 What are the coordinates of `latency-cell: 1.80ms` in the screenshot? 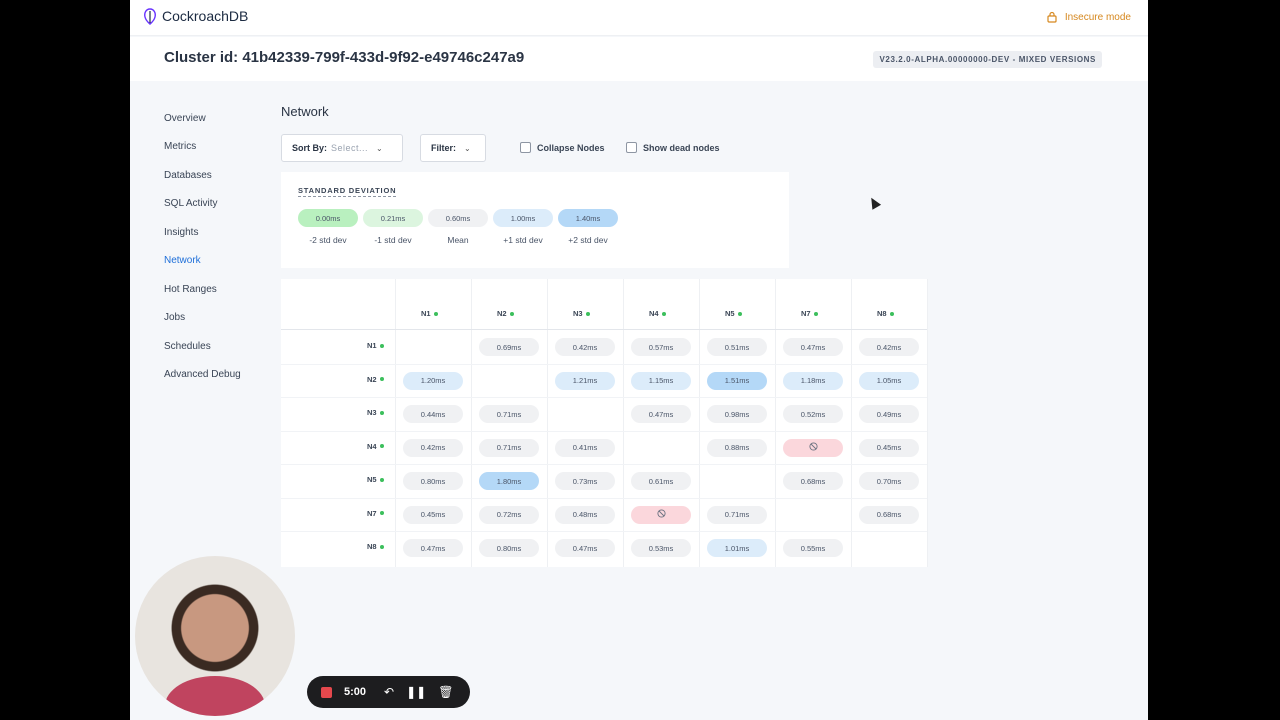 It's located at (509, 481).